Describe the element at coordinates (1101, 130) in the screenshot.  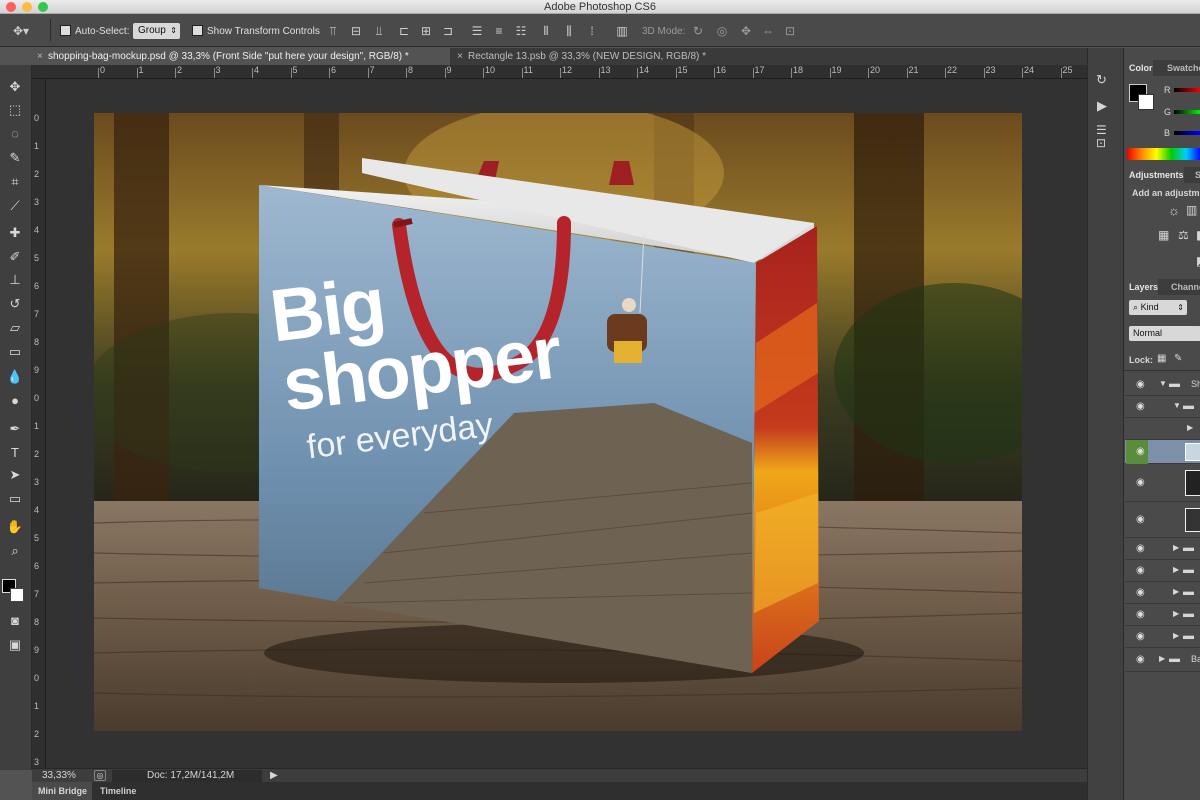
I see `properties-panel-icon: ☰` at that location.